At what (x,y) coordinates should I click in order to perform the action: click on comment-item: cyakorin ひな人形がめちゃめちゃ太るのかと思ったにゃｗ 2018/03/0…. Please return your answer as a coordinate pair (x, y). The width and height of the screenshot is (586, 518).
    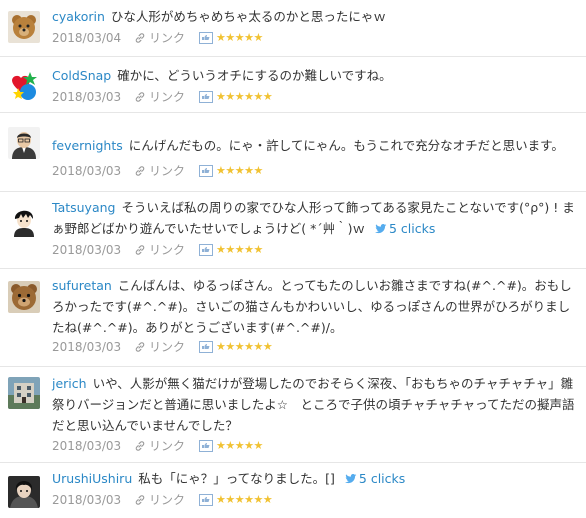
    Looking at the image, I should click on (293, 28).